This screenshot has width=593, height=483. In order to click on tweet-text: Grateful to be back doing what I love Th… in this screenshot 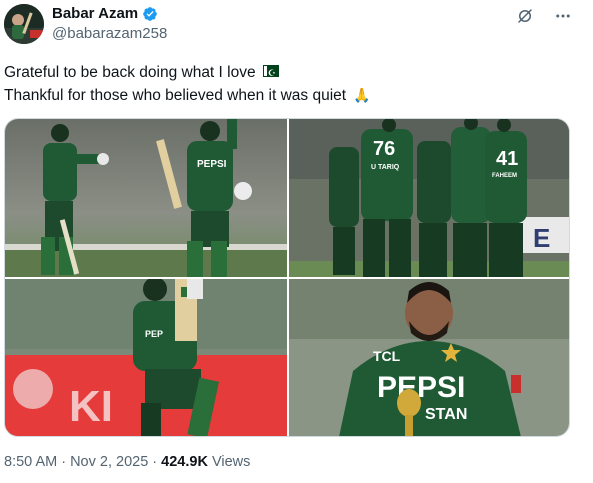, I will do `click(187, 84)`.